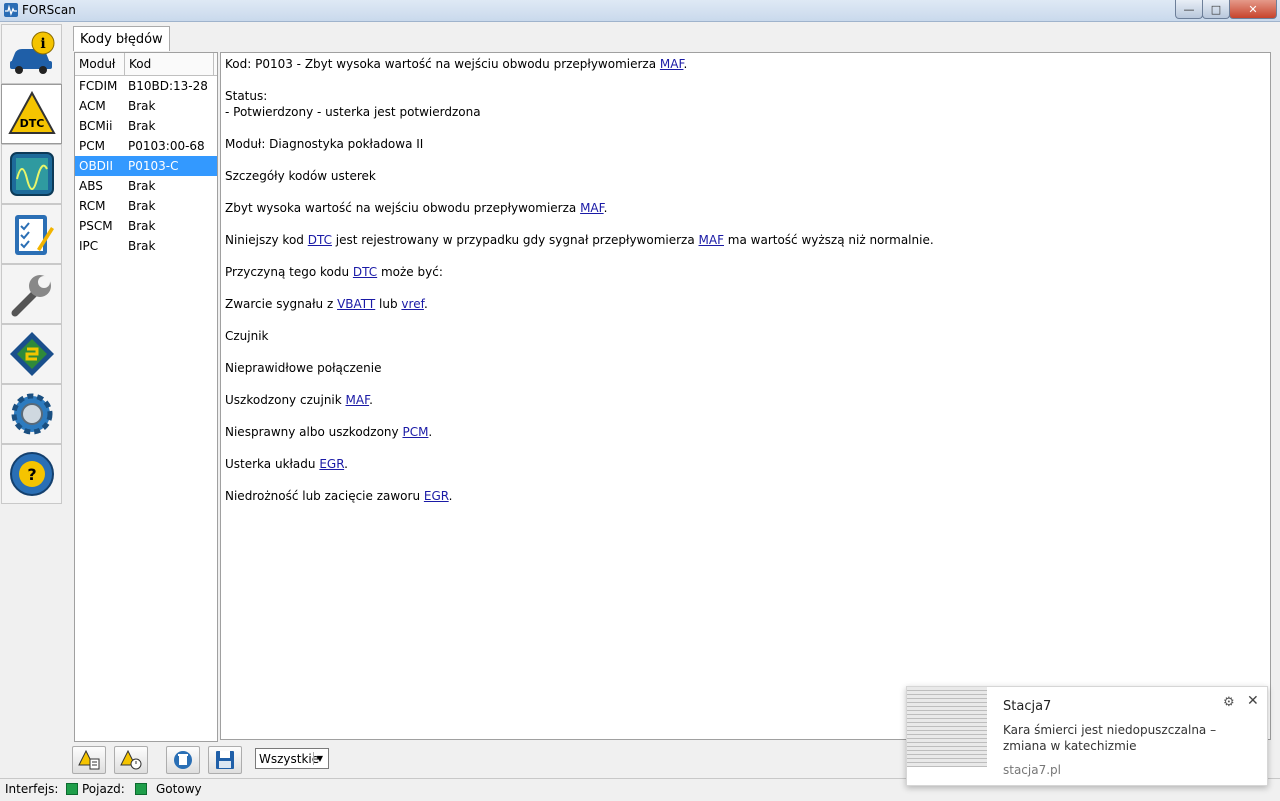 The width and height of the screenshot is (1280, 801). What do you see at coordinates (146, 86) in the screenshot?
I see `table-row: FCDIM B10BD:13-28` at bounding box center [146, 86].